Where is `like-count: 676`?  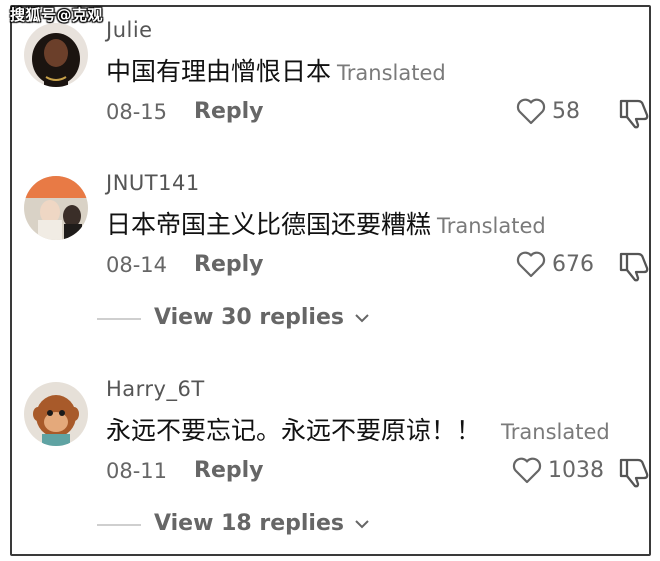 like-count: 676 is located at coordinates (573, 264).